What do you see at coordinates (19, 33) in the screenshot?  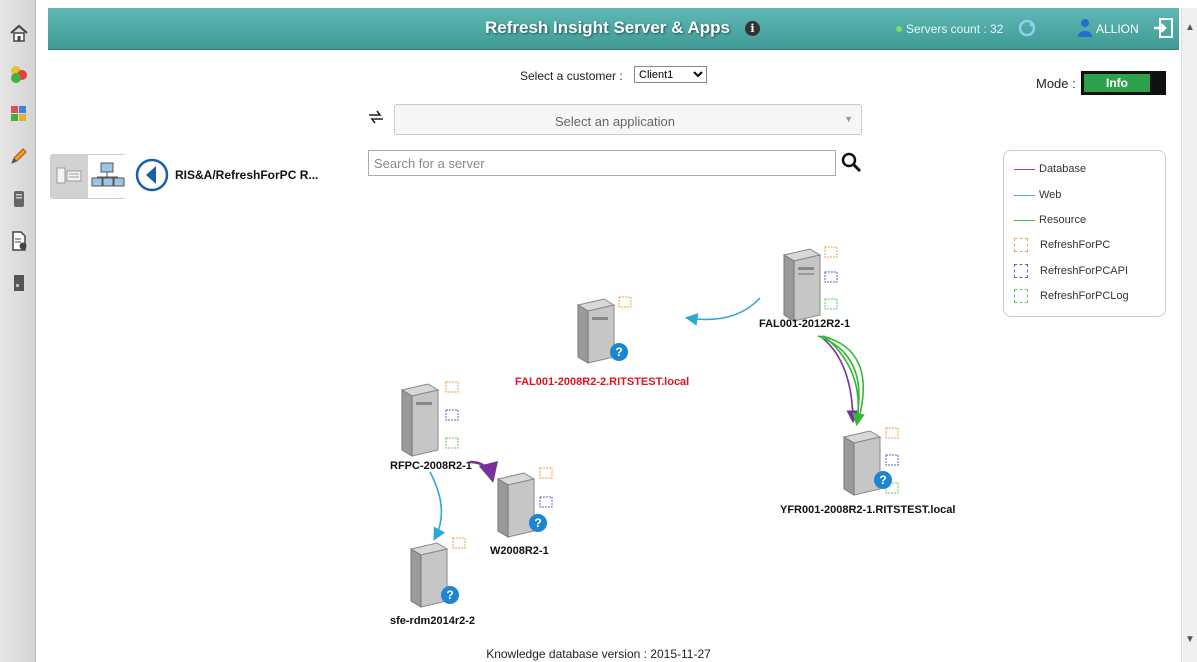 I see `home-icon` at bounding box center [19, 33].